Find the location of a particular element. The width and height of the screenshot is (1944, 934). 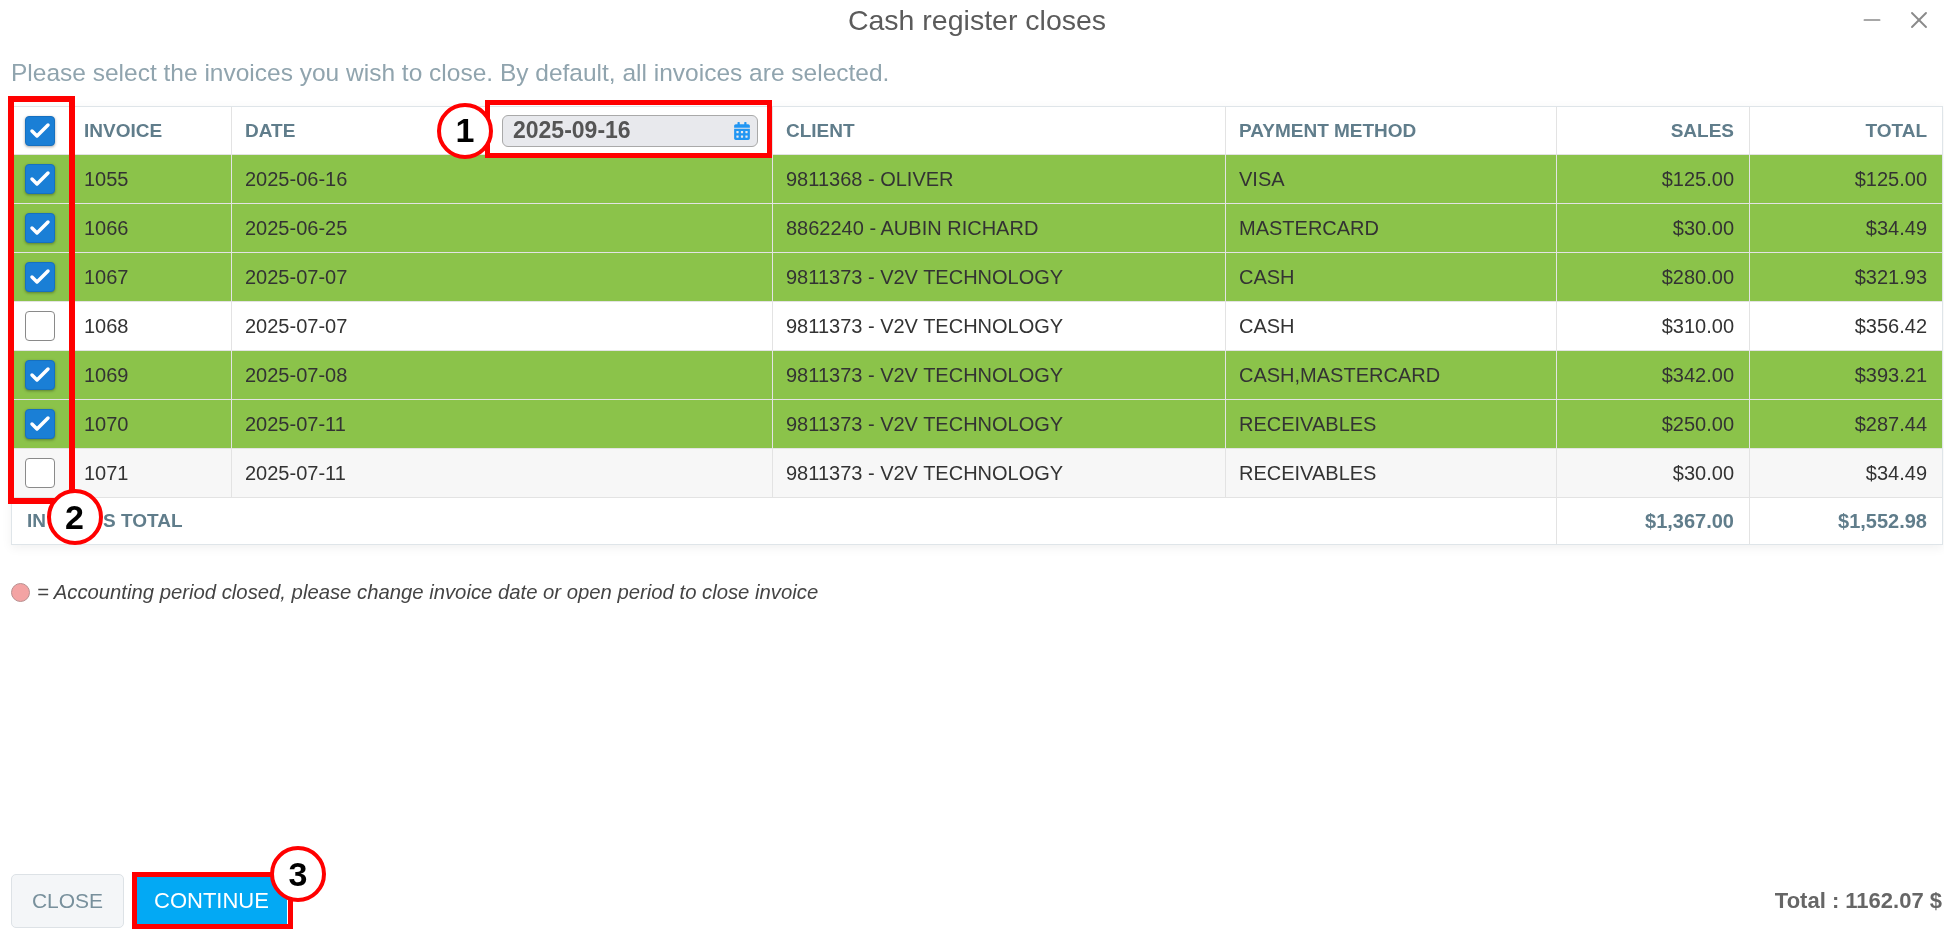

table-cell-text: $287.44 is located at coordinates (1890, 424).